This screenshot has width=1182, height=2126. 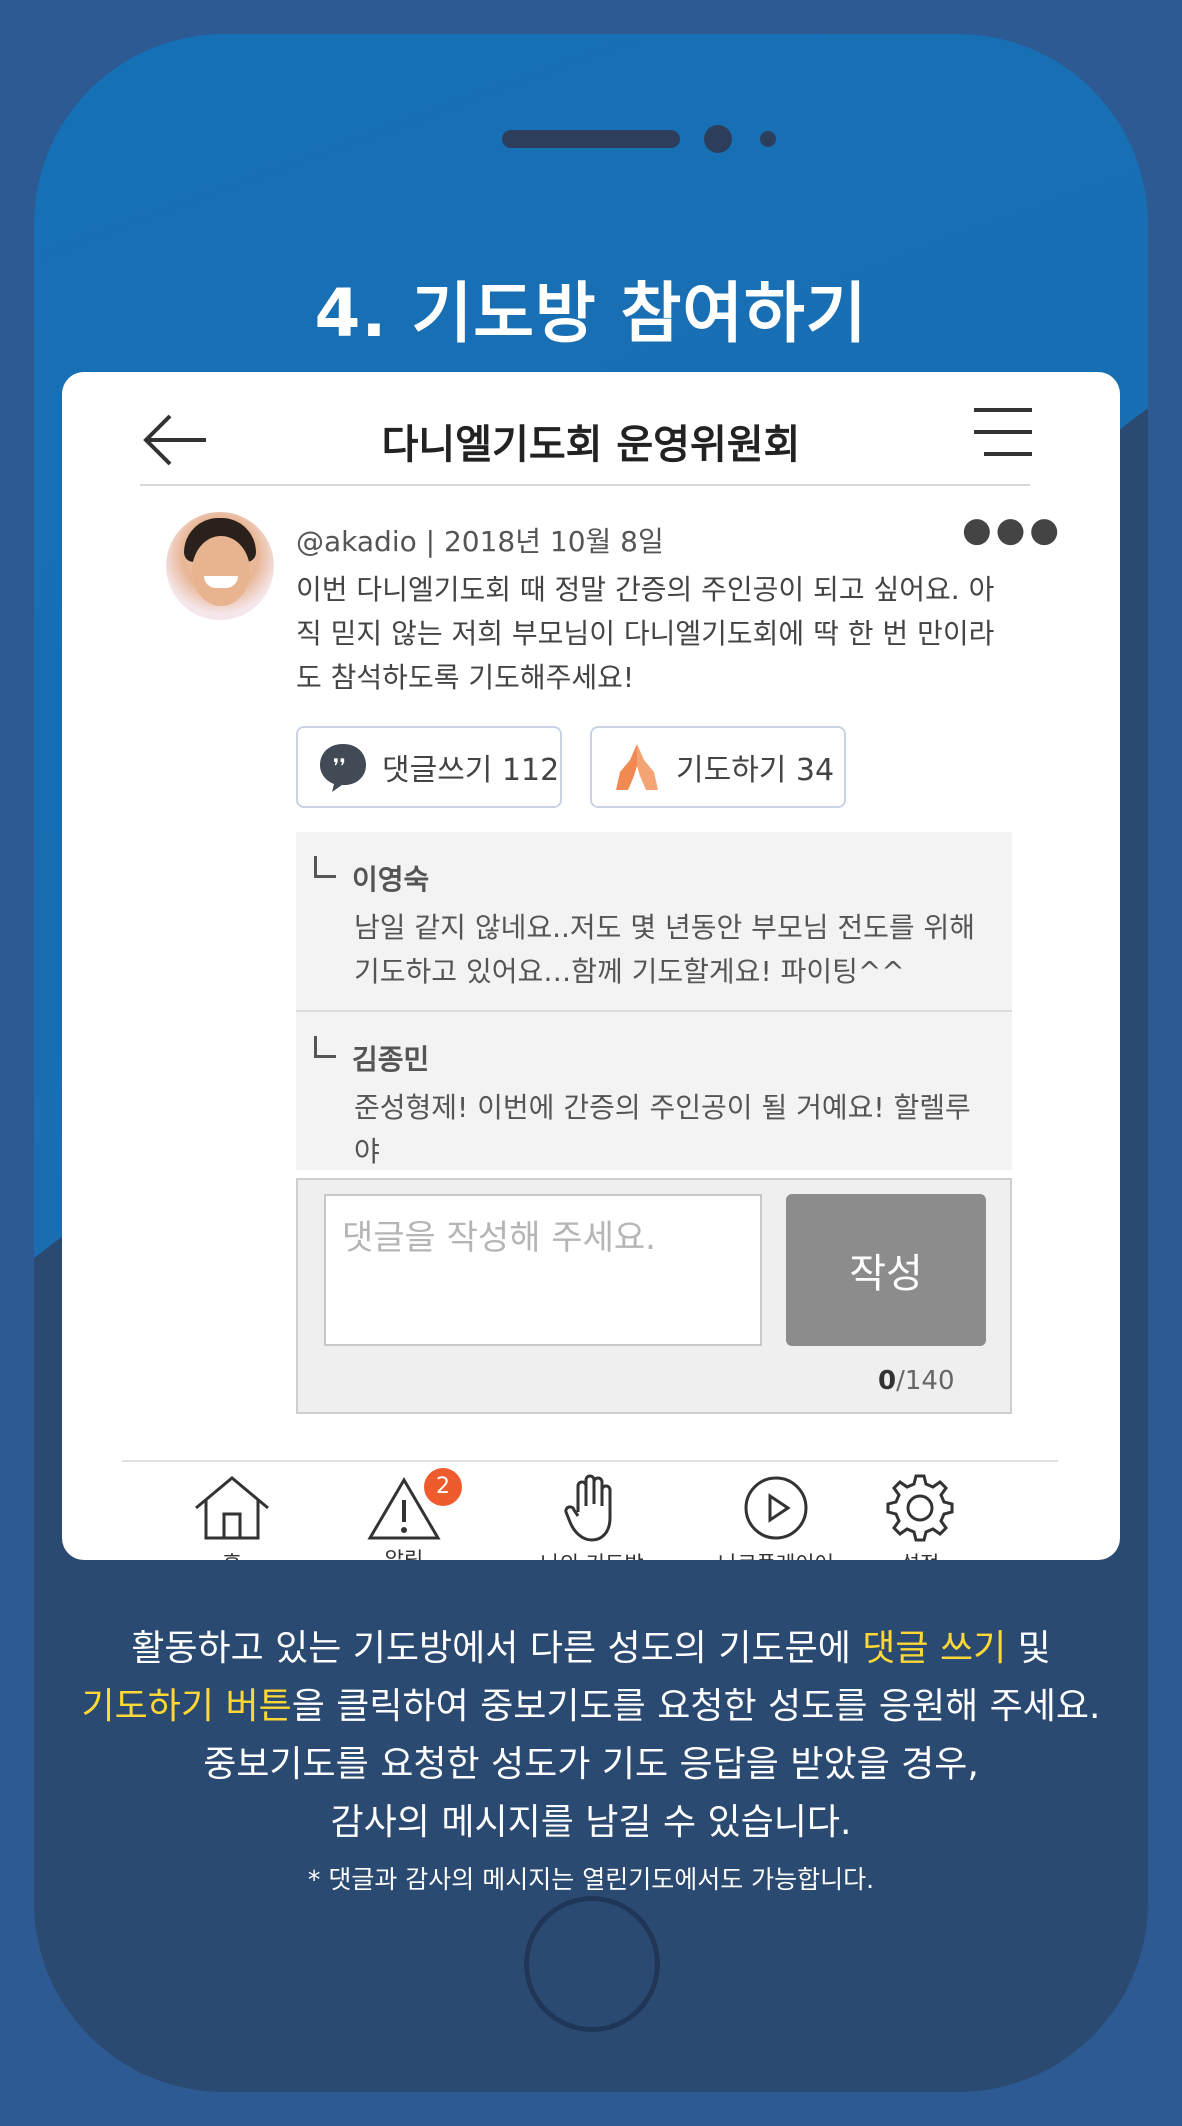 What do you see at coordinates (591, 313) in the screenshot?
I see `page-title: 4. 기도방 참여하기` at bounding box center [591, 313].